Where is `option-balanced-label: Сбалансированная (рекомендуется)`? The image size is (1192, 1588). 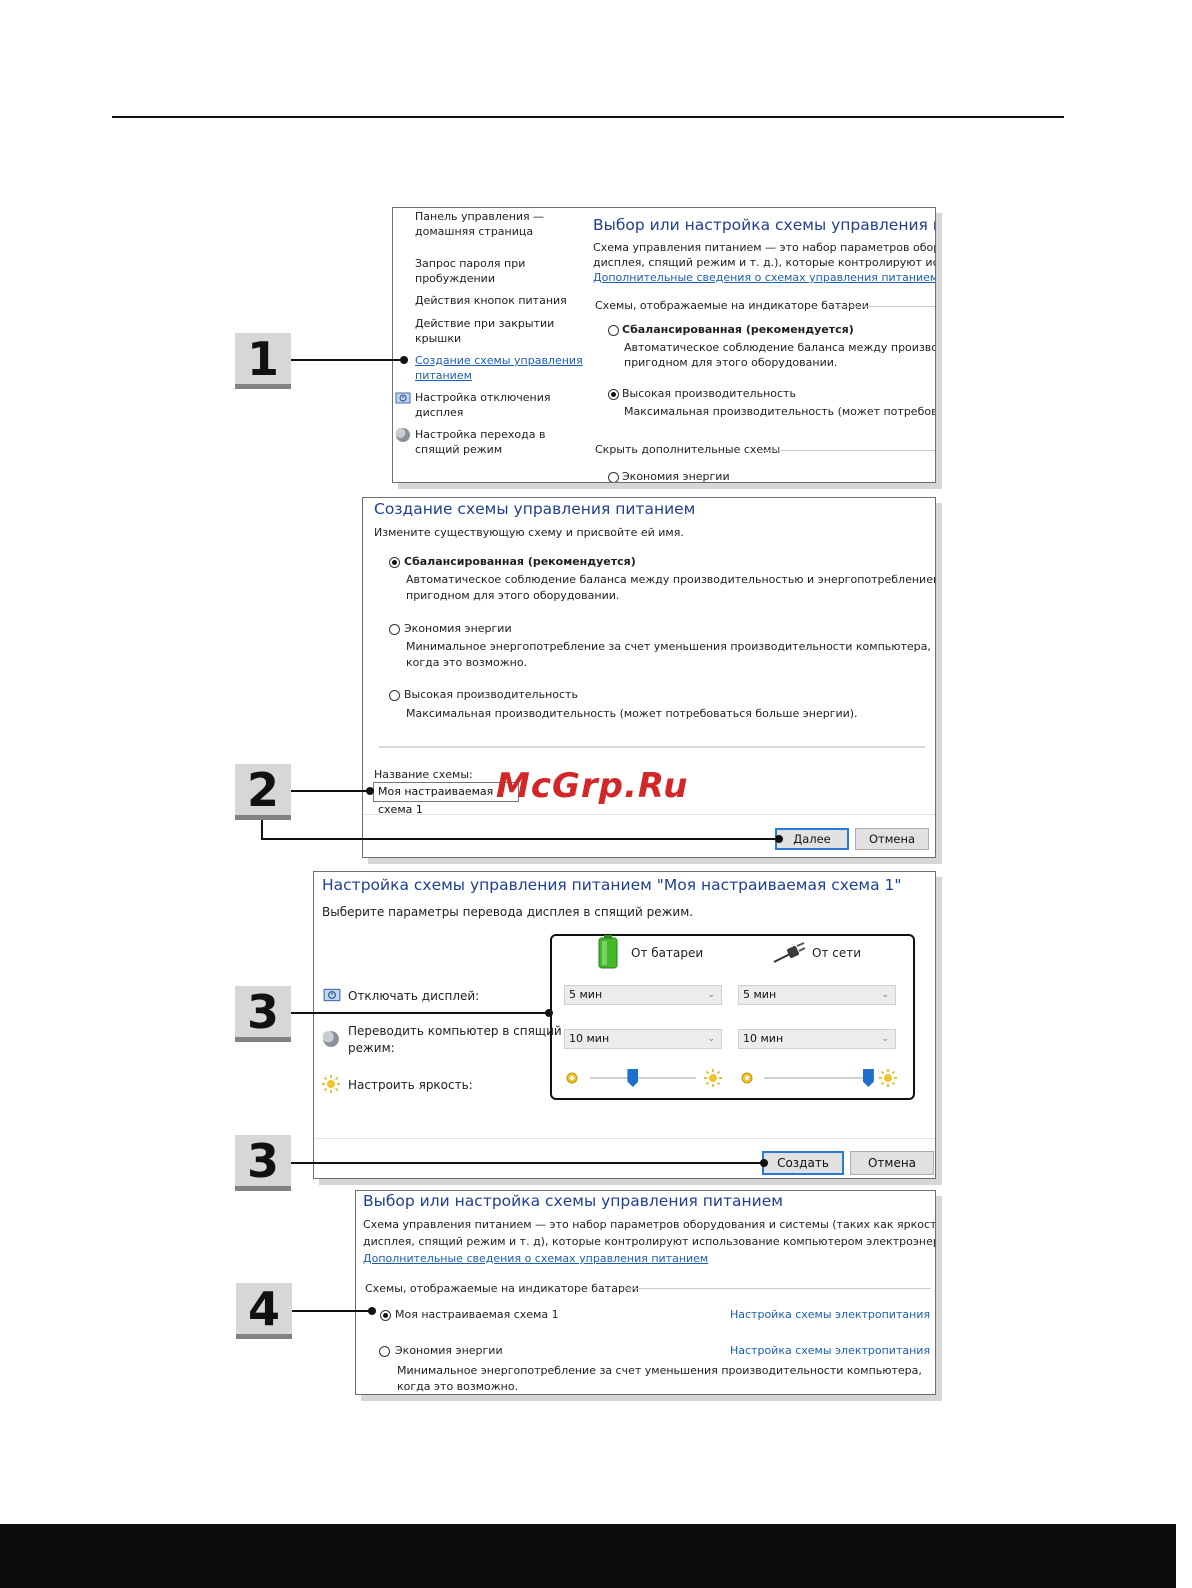 option-balanced-label: Сбалансированная (рекомендуется) is located at coordinates (520, 561).